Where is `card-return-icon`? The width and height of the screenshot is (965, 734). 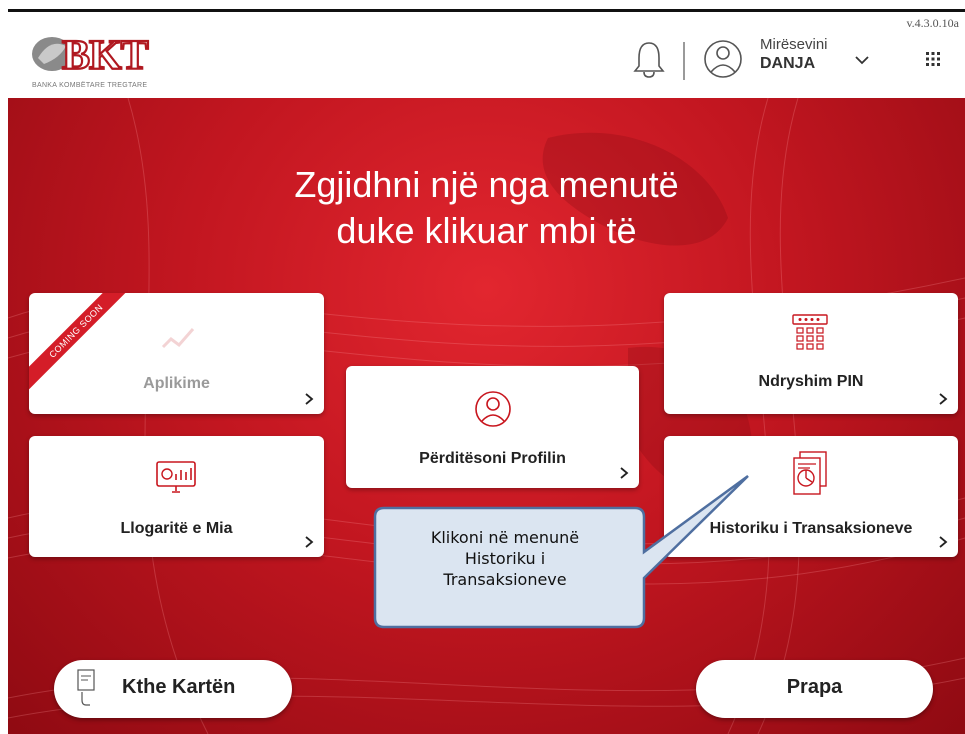 card-return-icon is located at coordinates (86, 687).